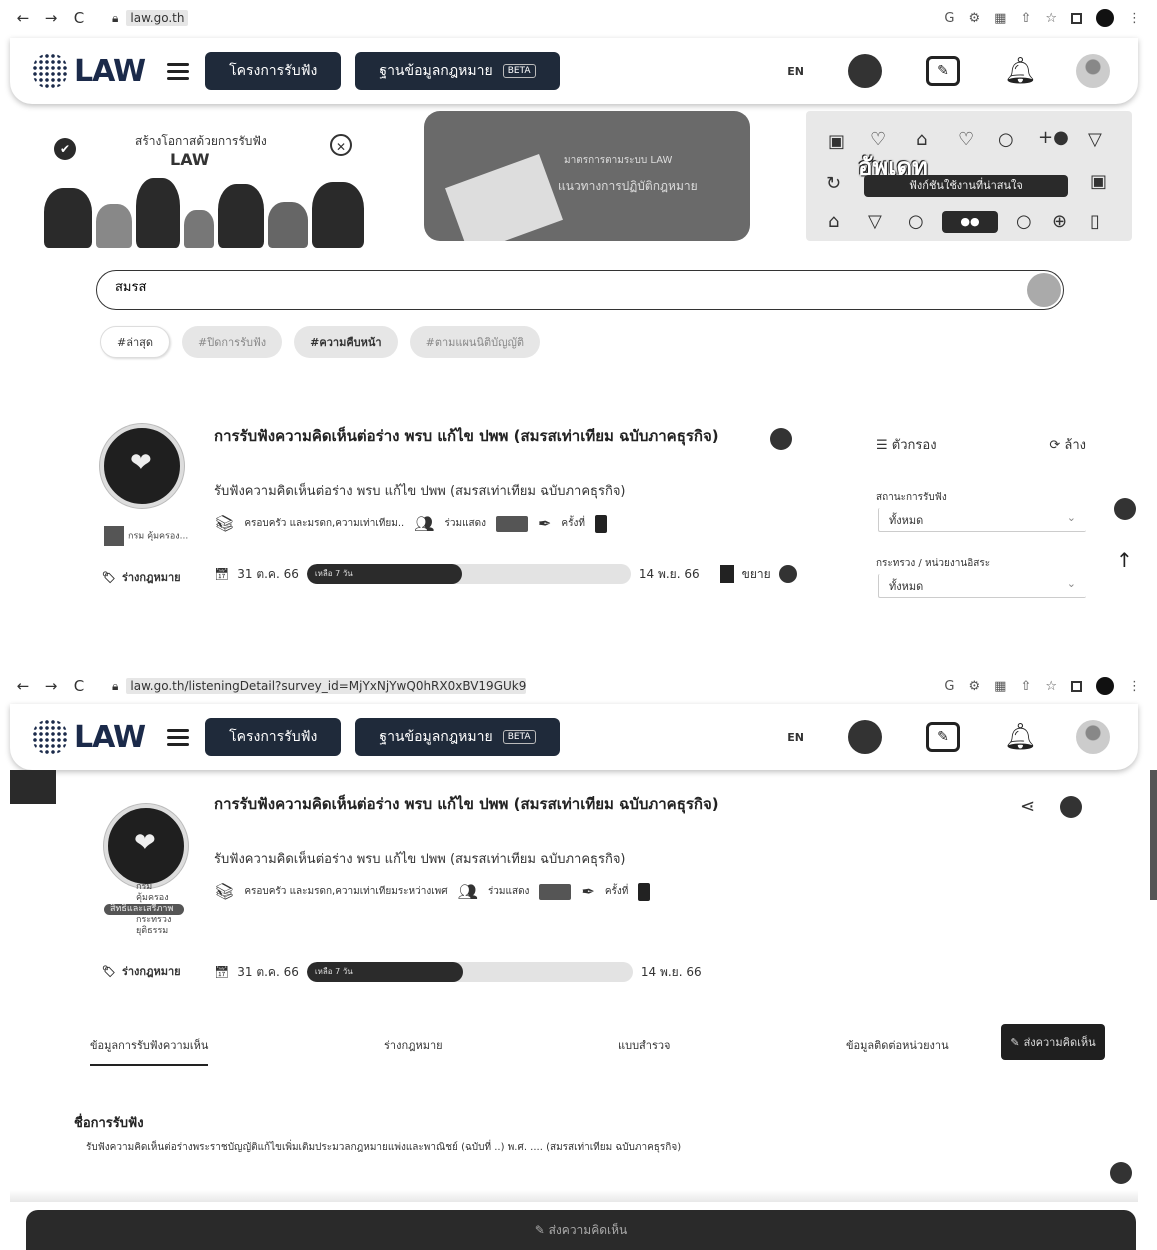 The image size is (1157, 1250). I want to click on status-select: ทั้งหมด ⌄, so click(982, 520).